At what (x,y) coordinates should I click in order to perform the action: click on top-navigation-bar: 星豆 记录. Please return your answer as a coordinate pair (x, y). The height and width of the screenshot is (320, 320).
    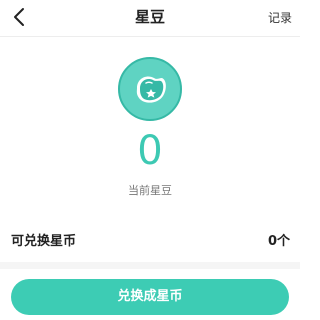
    Looking at the image, I should click on (150, 18).